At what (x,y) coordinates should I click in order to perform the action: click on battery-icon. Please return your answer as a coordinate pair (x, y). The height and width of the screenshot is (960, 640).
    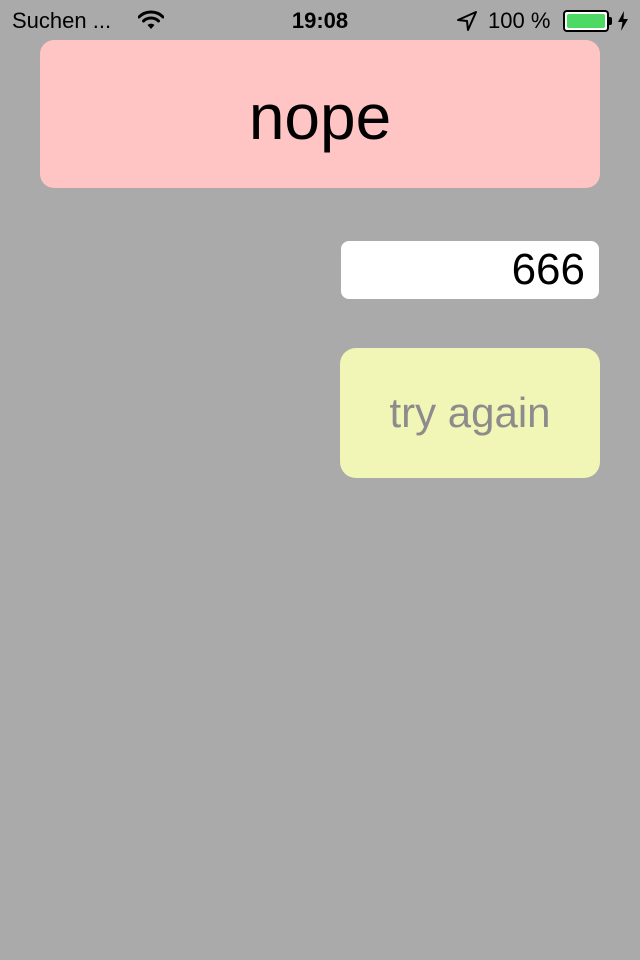
    Looking at the image, I should click on (588, 21).